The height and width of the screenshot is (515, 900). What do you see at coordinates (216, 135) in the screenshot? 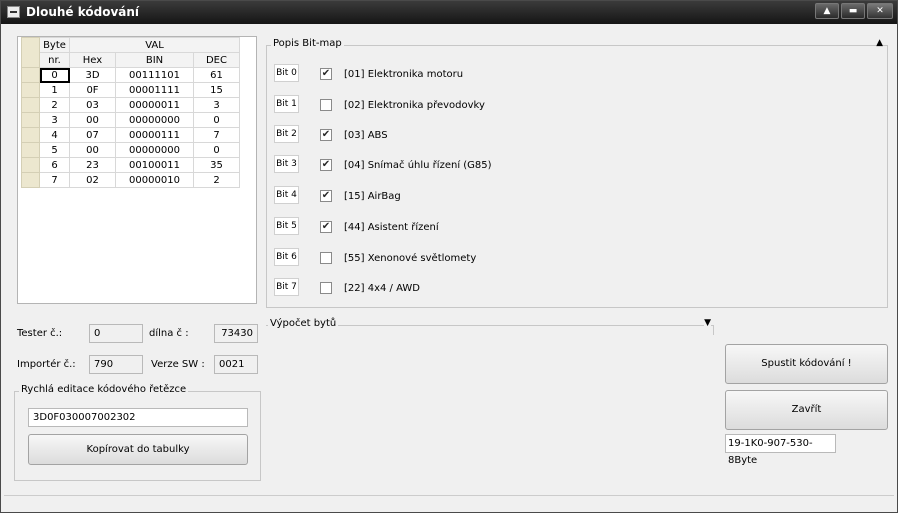
I see `grid-cell-dec: 7` at bounding box center [216, 135].